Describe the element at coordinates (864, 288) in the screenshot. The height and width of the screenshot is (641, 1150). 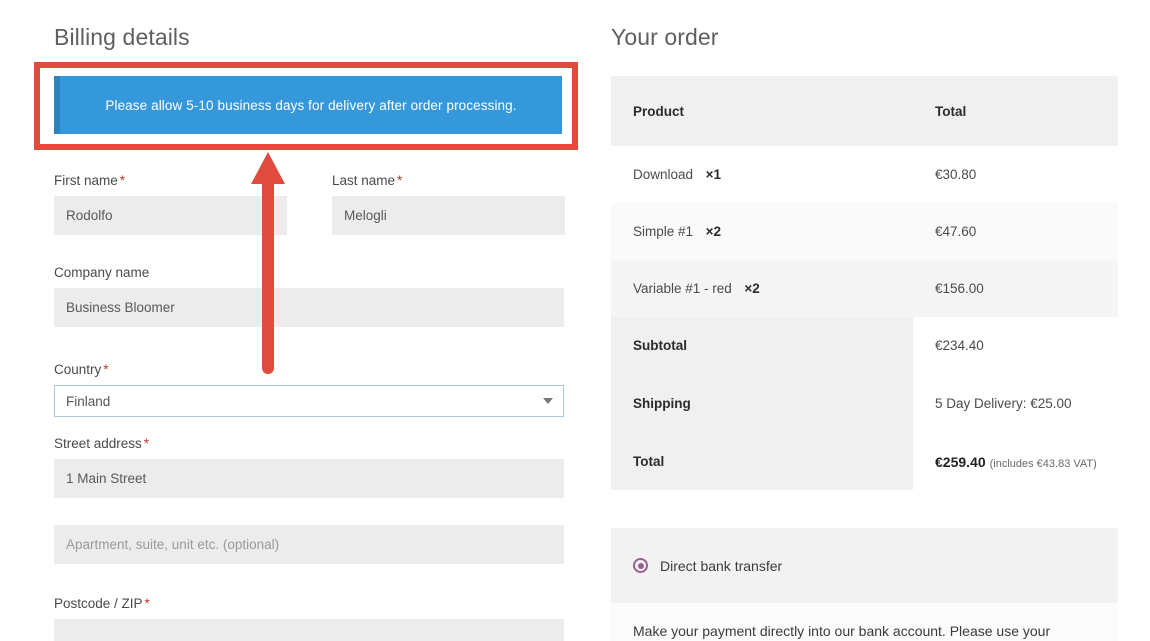
I see `table-row: Variable #1 - red ×2 €156.00` at that location.